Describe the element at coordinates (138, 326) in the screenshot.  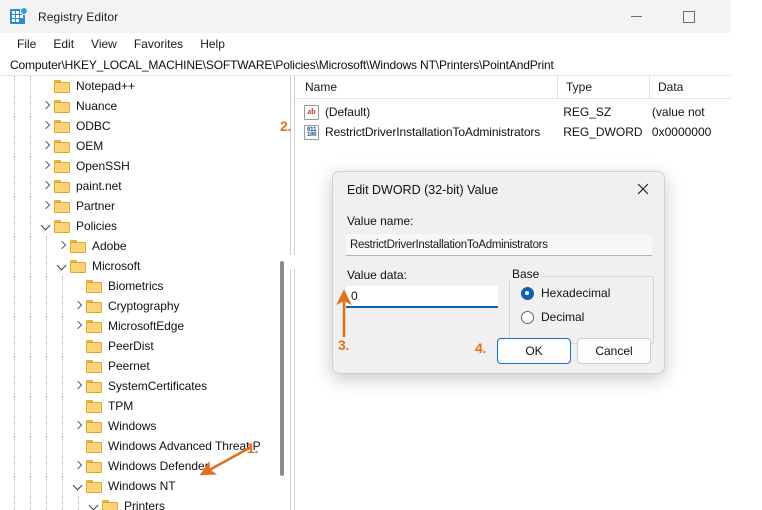
I see `tree-item-microsoftedge: MicrosoftEdge` at that location.